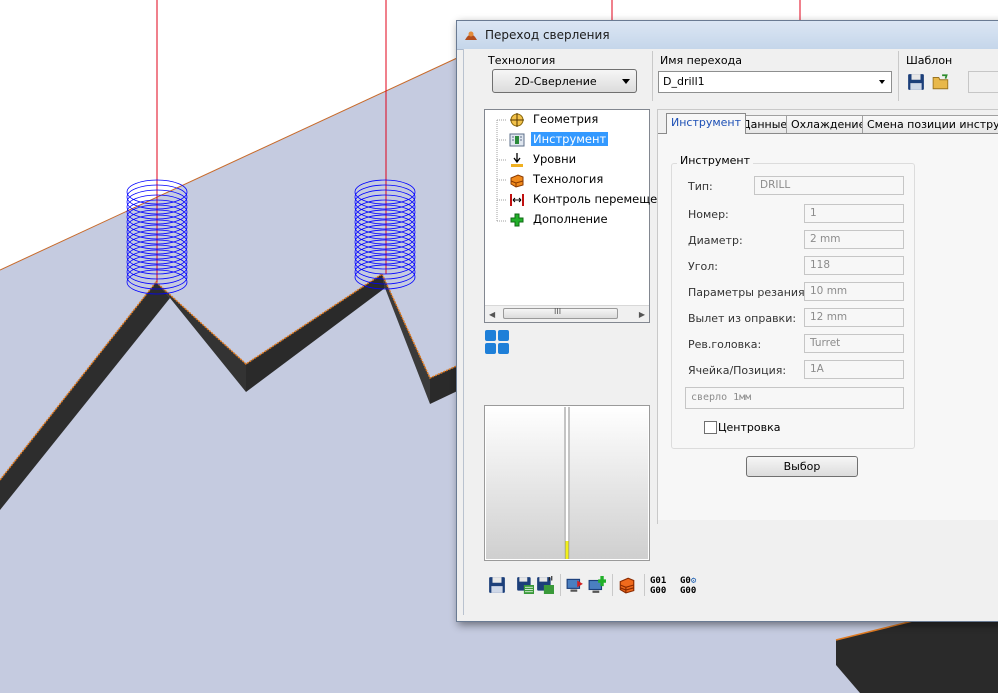  I want to click on cutting-params-field: 10 mm, so click(854, 291).